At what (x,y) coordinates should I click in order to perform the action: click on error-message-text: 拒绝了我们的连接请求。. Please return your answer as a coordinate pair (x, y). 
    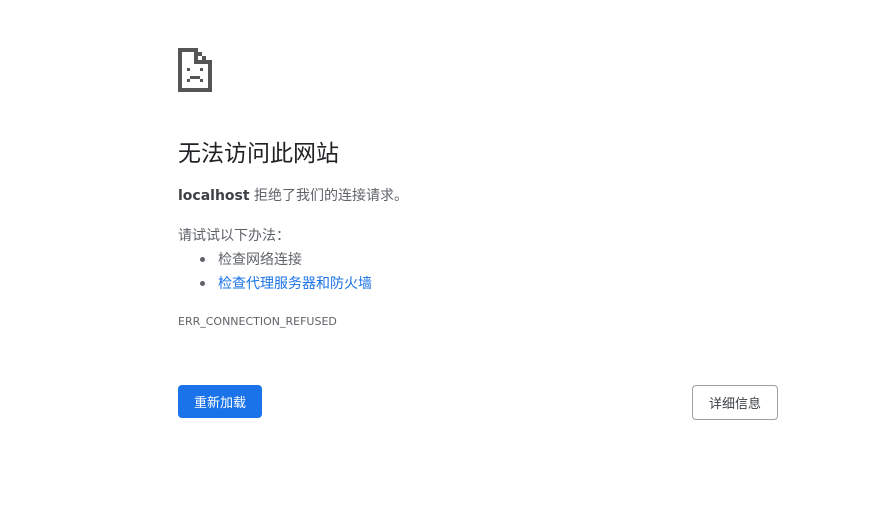
    Looking at the image, I should click on (329, 196).